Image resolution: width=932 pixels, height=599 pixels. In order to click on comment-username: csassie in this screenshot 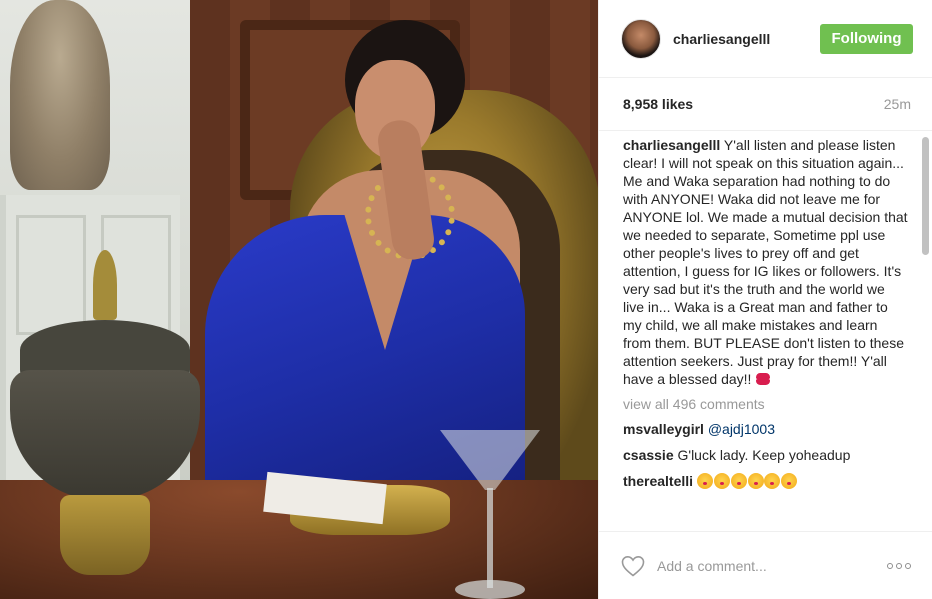, I will do `click(648, 455)`.